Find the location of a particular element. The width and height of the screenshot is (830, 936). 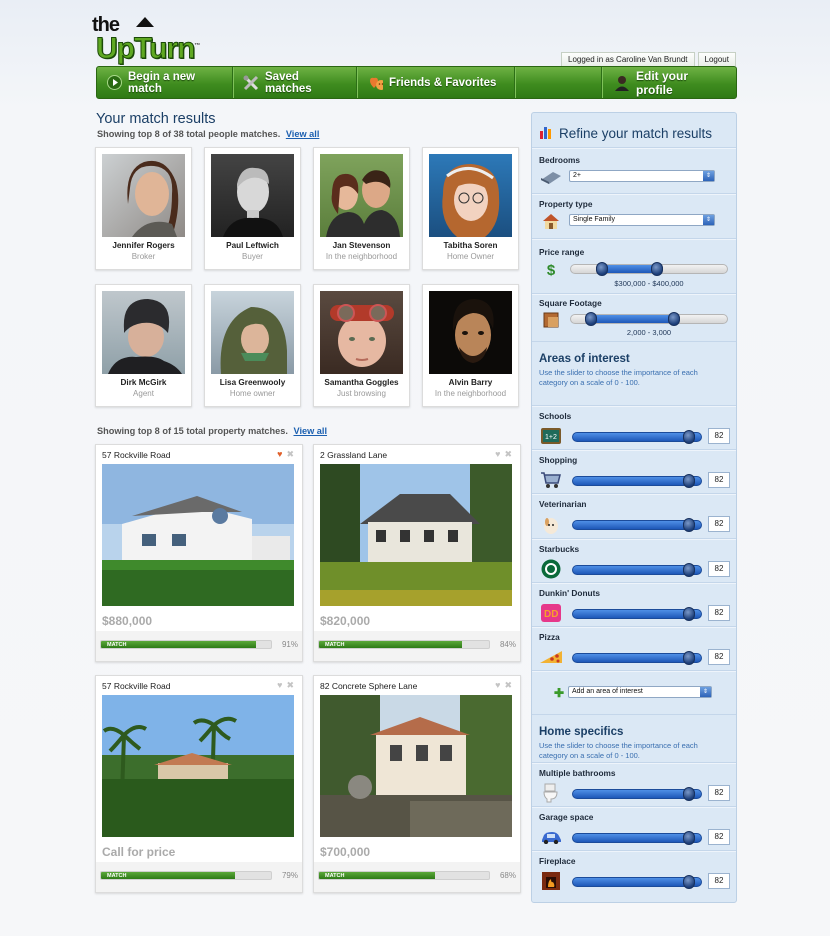

logout-link: Logout is located at coordinates (716, 59).